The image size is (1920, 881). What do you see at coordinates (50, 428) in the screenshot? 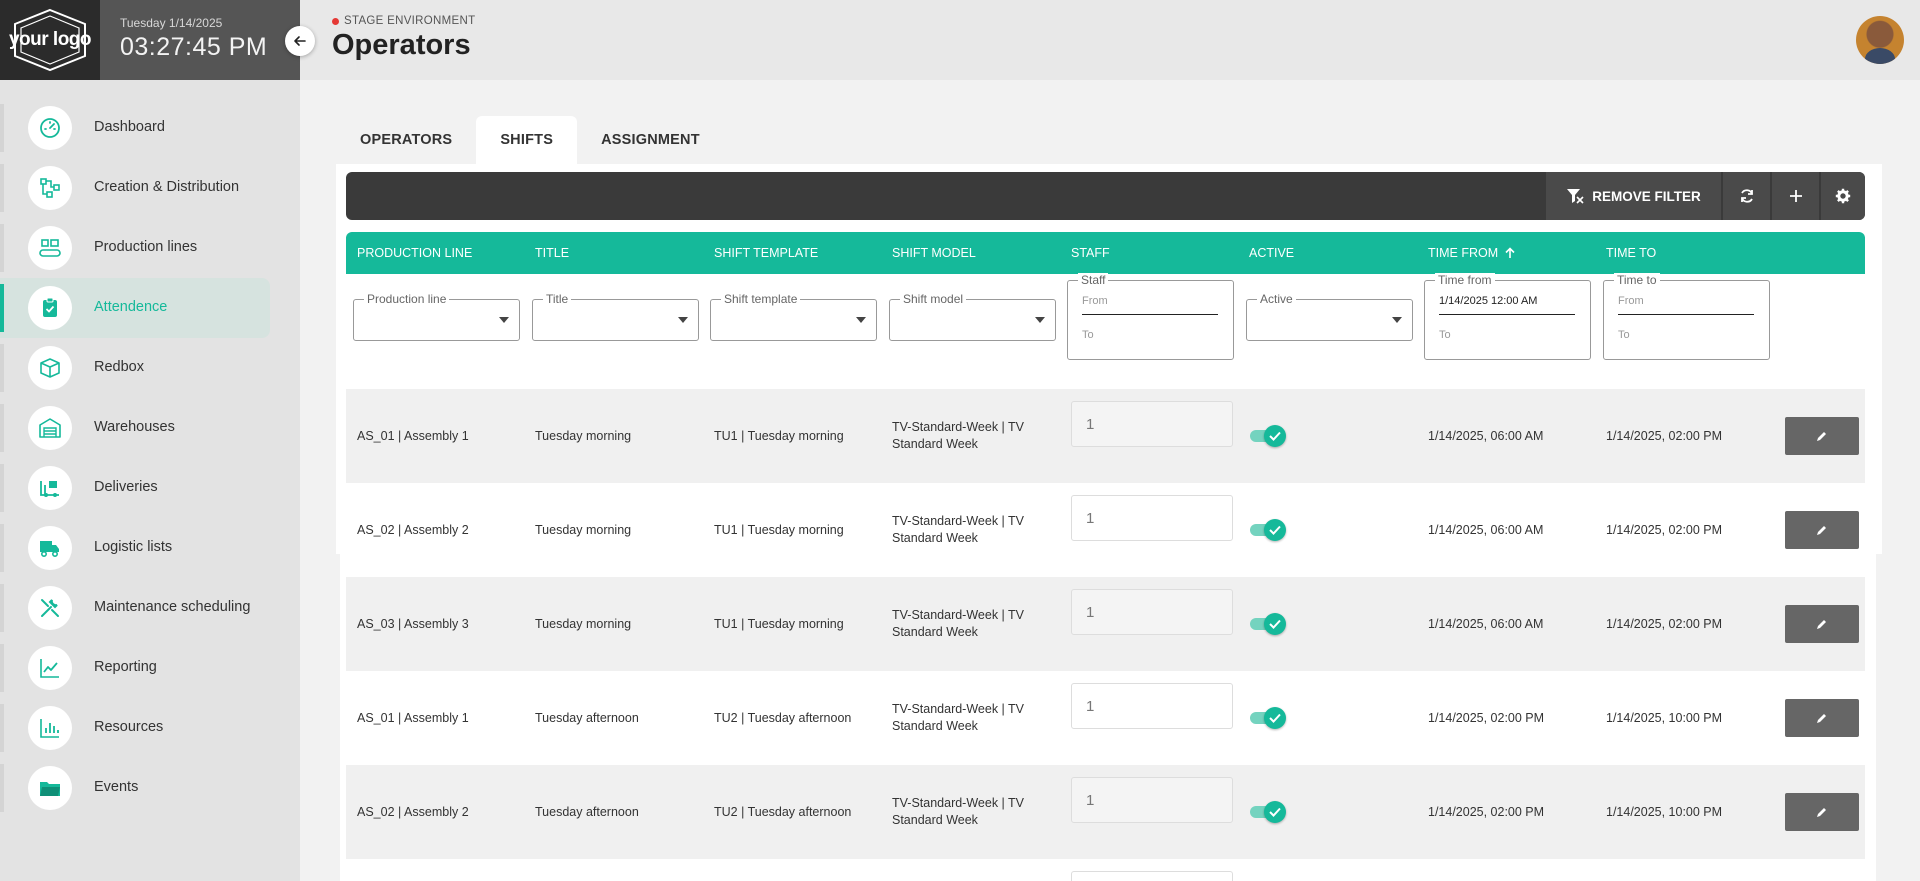
I see `warehouse-icon` at bounding box center [50, 428].